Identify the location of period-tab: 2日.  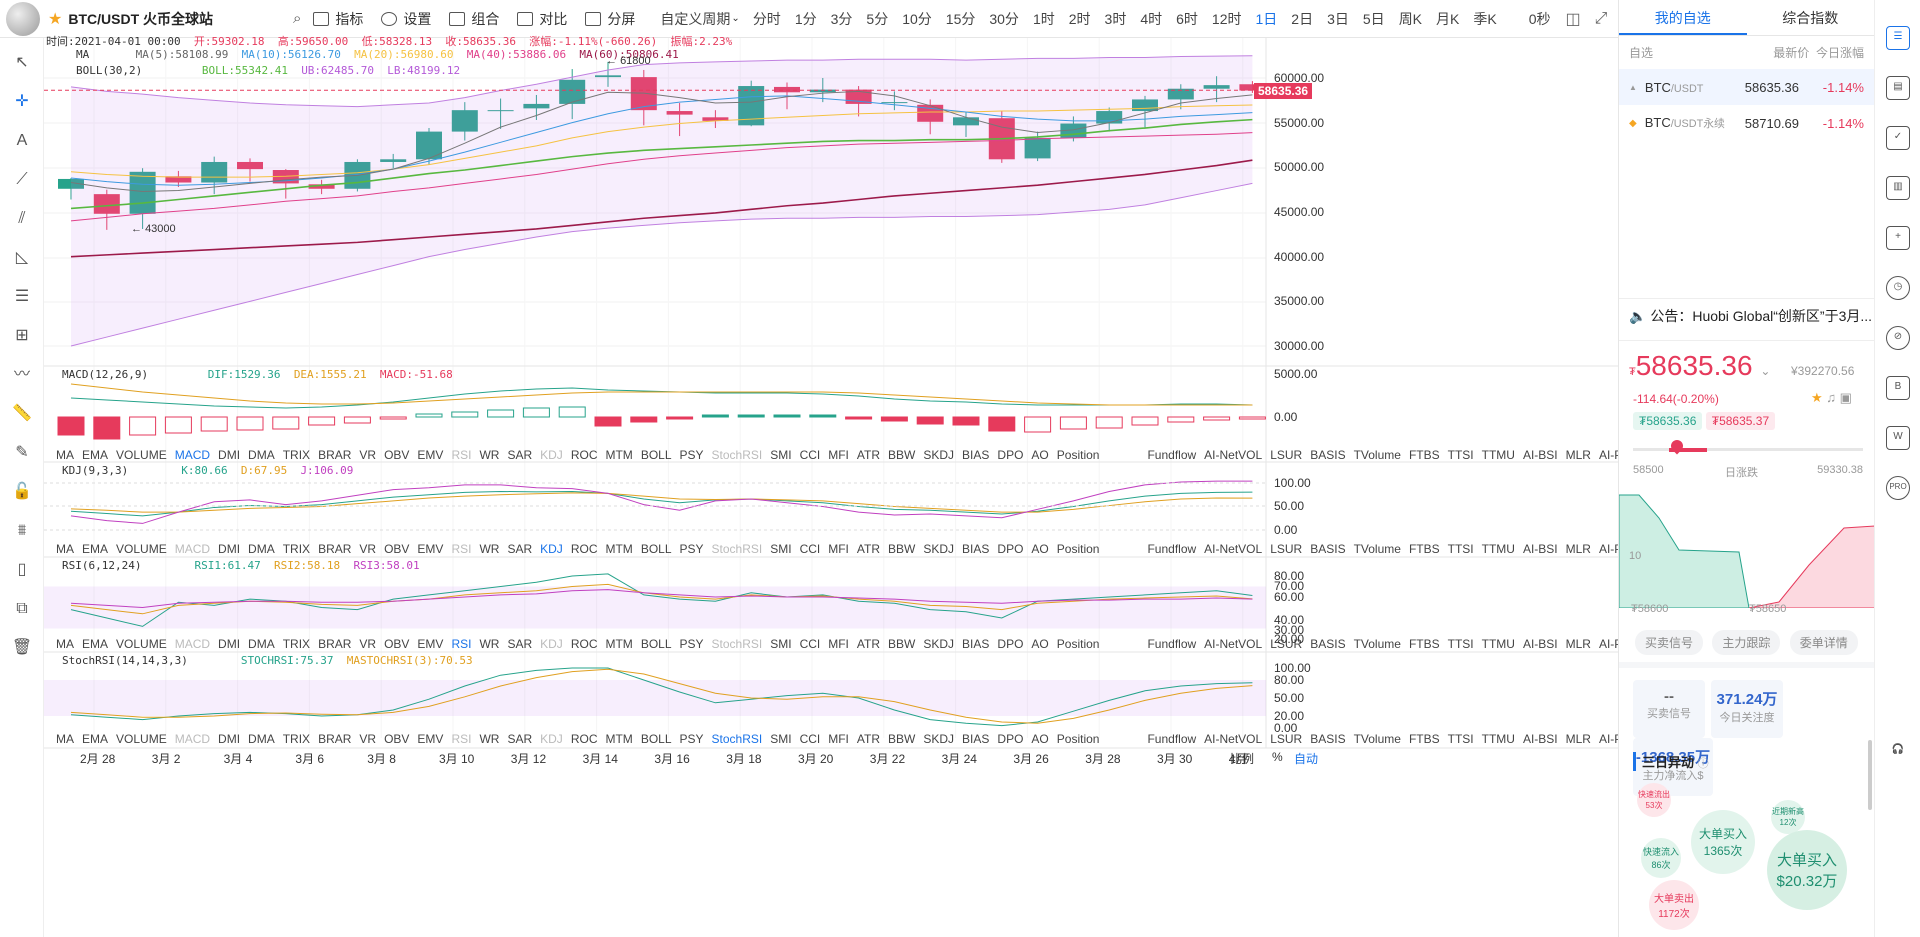
(1302, 19).